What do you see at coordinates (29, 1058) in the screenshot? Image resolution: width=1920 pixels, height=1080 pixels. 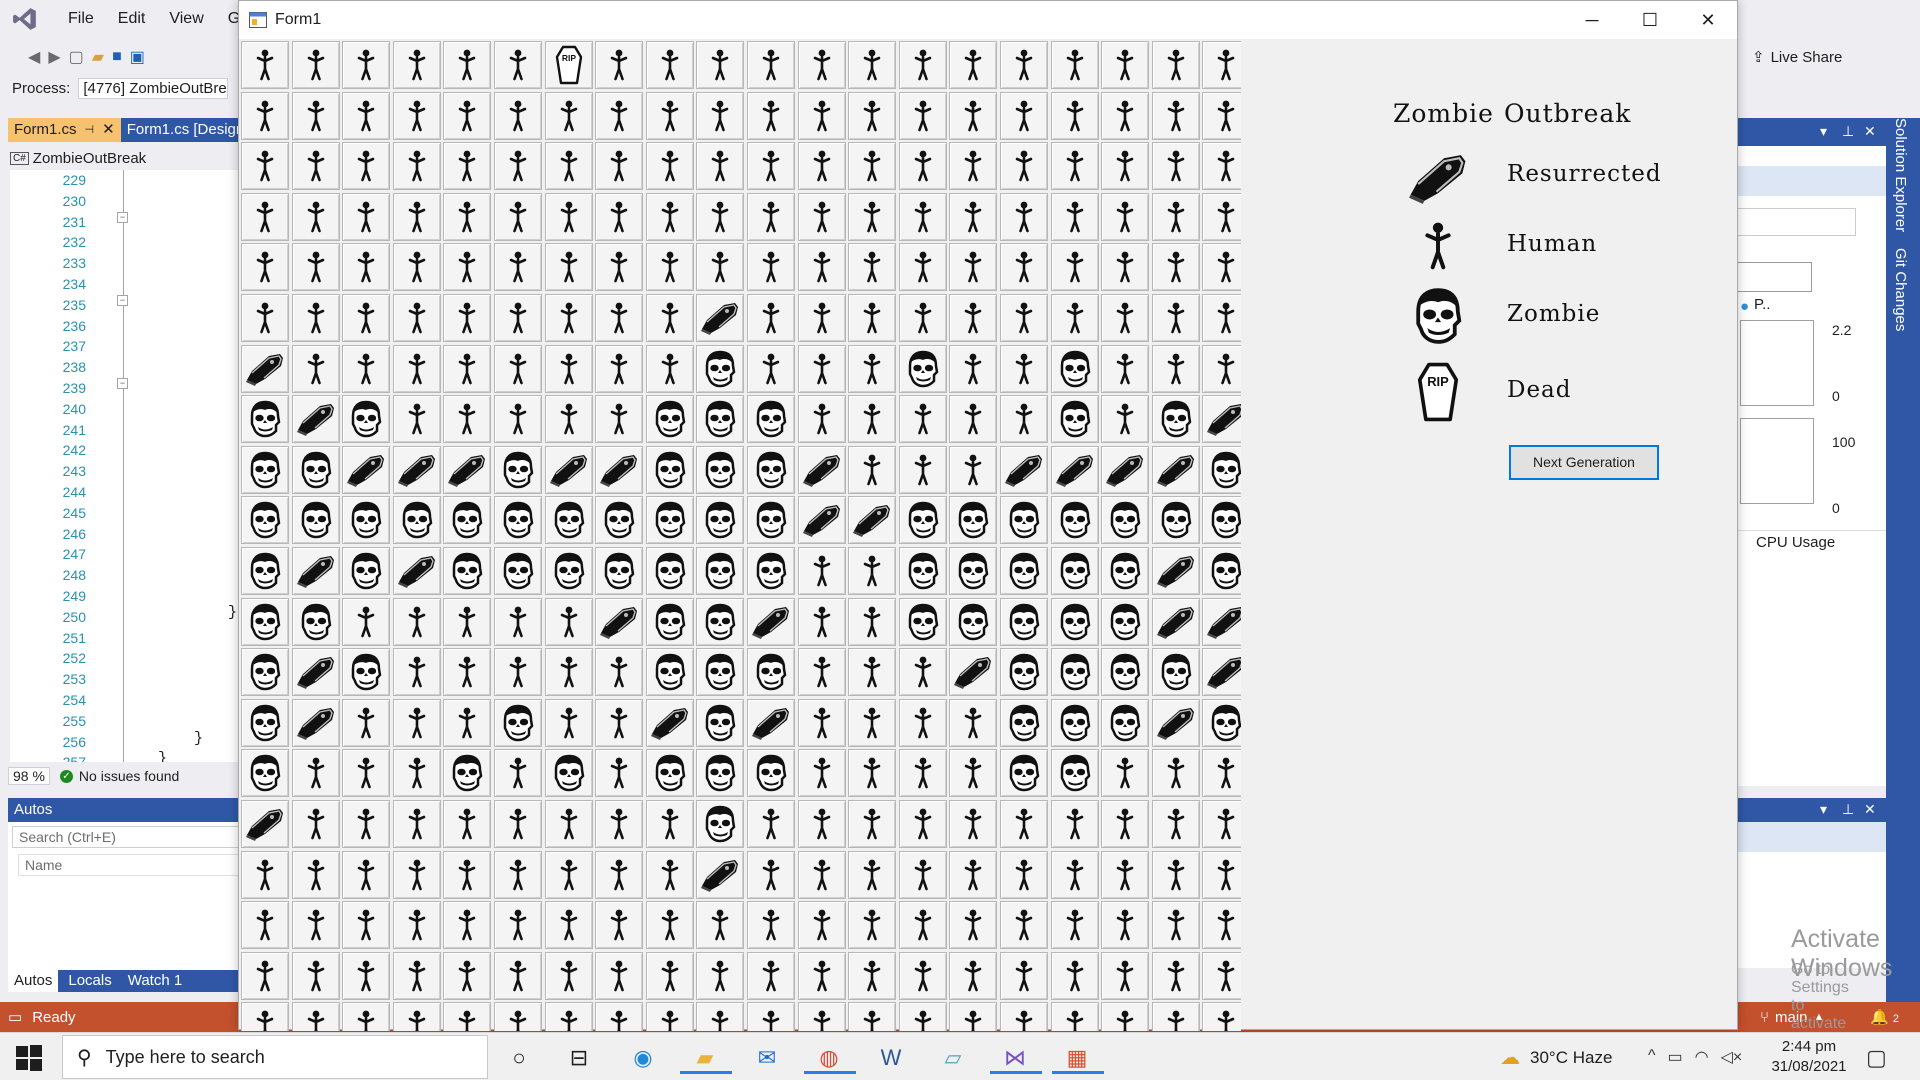 I see `windows-start-icon` at bounding box center [29, 1058].